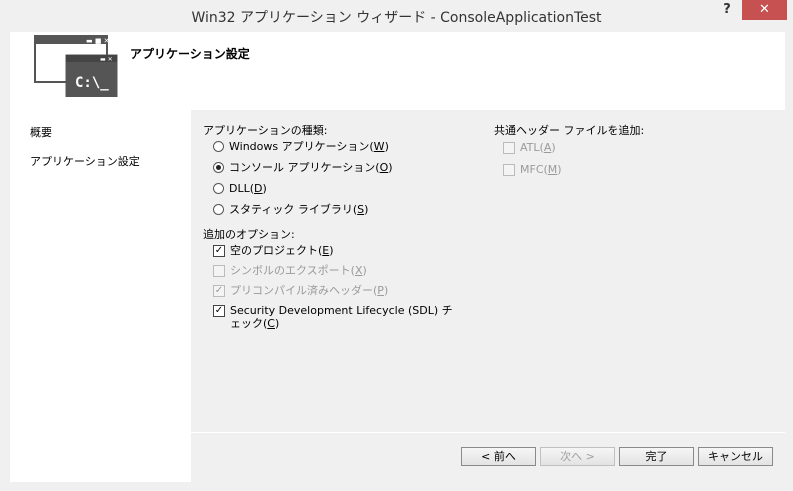 This screenshot has width=793, height=491. What do you see at coordinates (92, 83) in the screenshot?
I see `logo-text: C:\_` at bounding box center [92, 83].